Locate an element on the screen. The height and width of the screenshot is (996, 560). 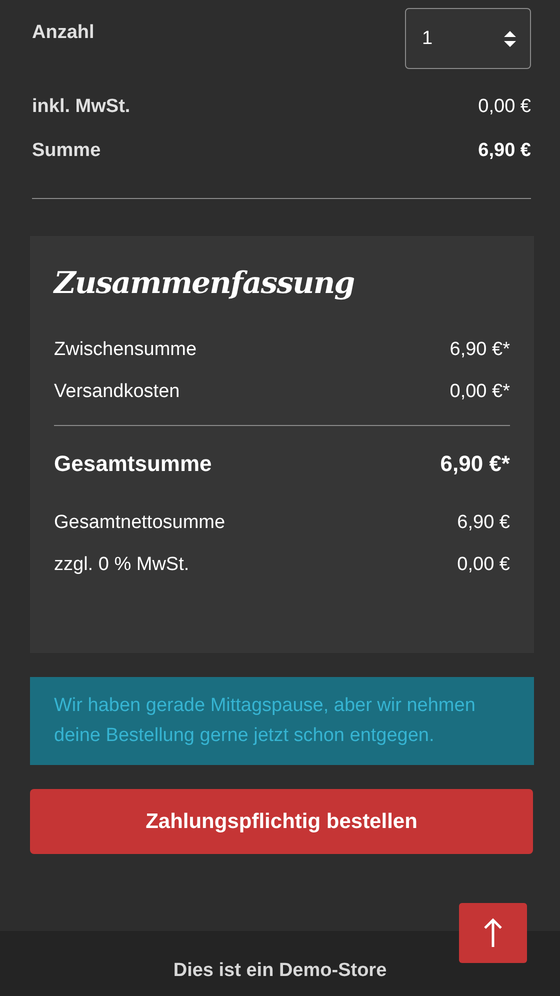
summary-value: 0,00 €* is located at coordinates (480, 392).